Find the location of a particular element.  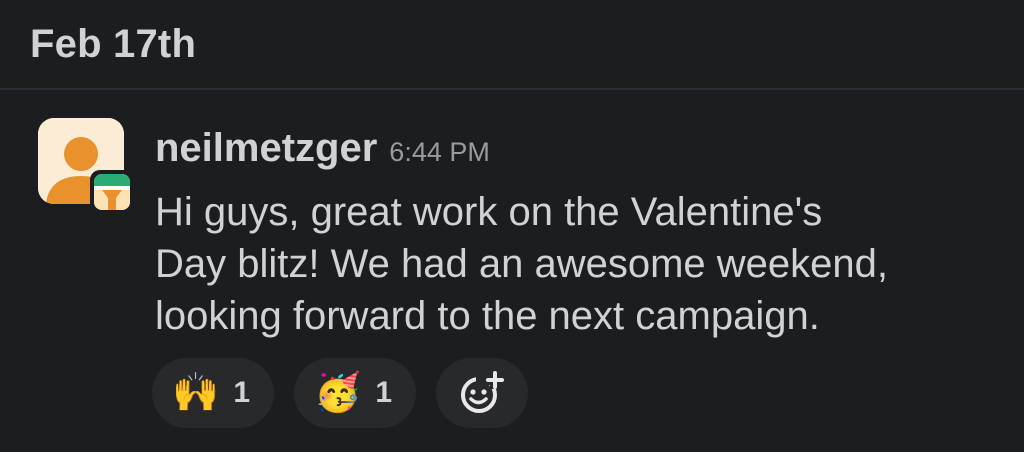

add-reaction-button is located at coordinates (482, 393).